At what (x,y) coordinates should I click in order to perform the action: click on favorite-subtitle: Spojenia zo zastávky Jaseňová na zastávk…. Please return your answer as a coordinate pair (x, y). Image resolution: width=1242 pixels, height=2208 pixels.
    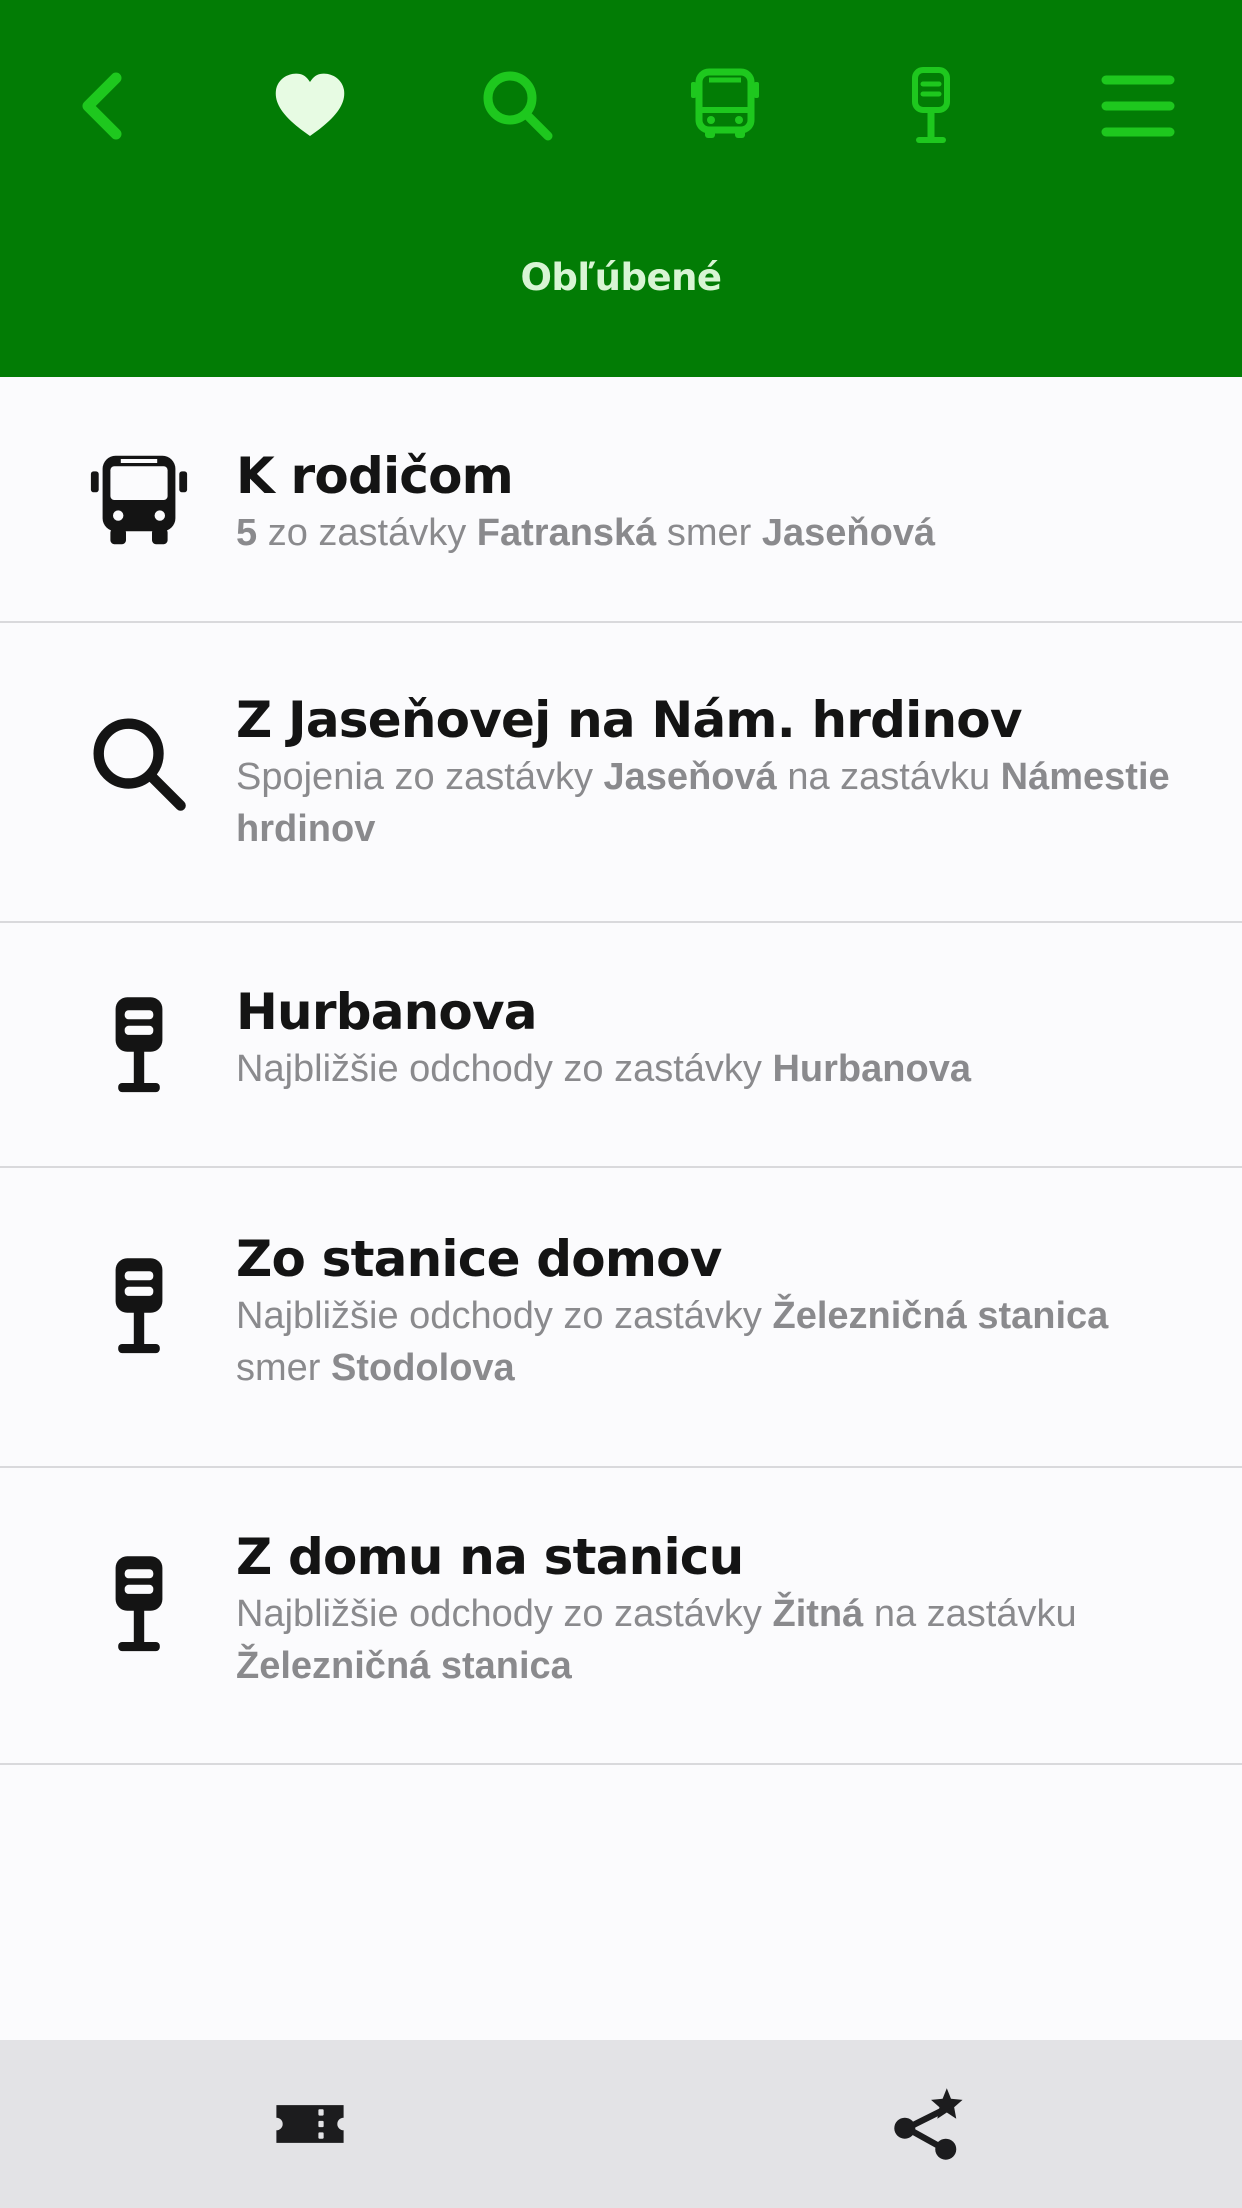
    Looking at the image, I should click on (714, 803).